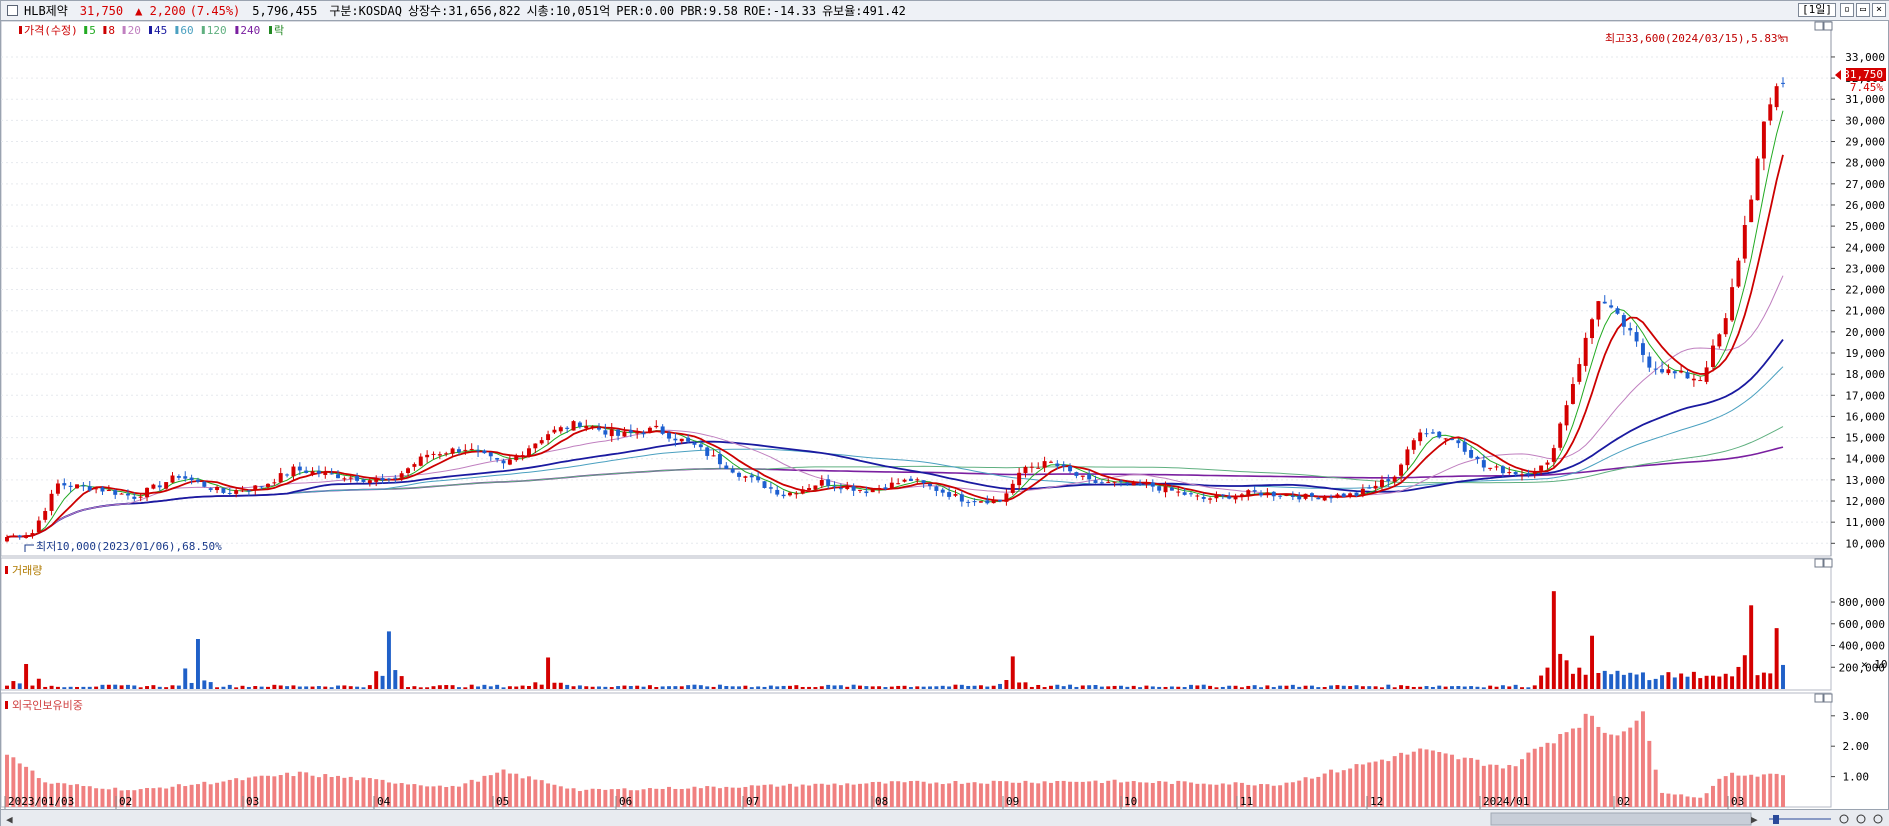  Describe the element at coordinates (1828, 26) in the screenshot. I see `panel-close-icon` at that location.